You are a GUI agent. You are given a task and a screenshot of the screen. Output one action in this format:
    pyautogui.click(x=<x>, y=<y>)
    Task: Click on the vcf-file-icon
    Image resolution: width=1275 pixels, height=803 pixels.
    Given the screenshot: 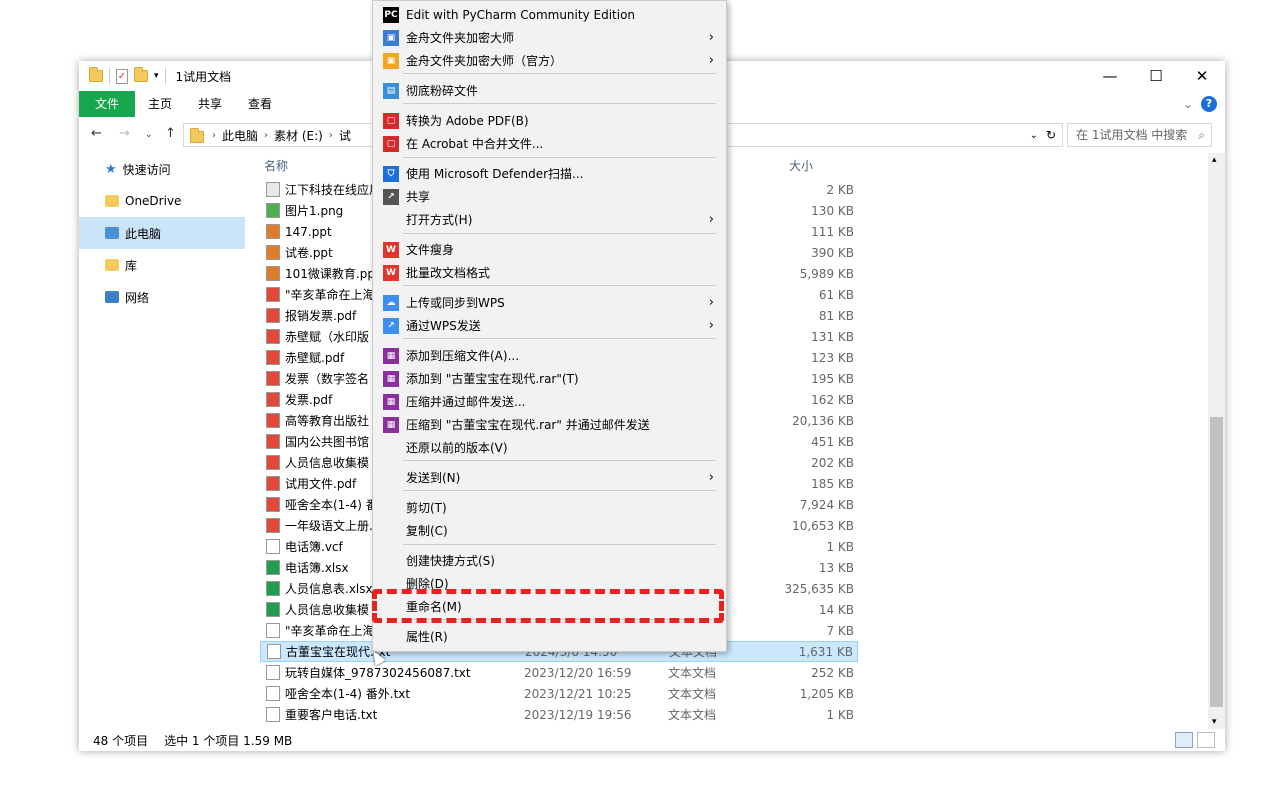 What is the action you would take?
    pyautogui.click(x=273, y=546)
    